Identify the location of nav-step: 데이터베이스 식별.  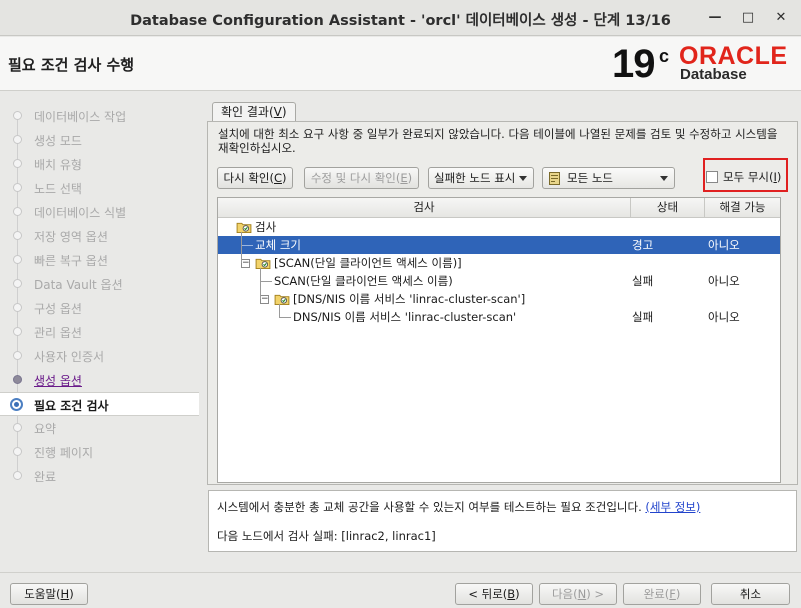
(99, 212).